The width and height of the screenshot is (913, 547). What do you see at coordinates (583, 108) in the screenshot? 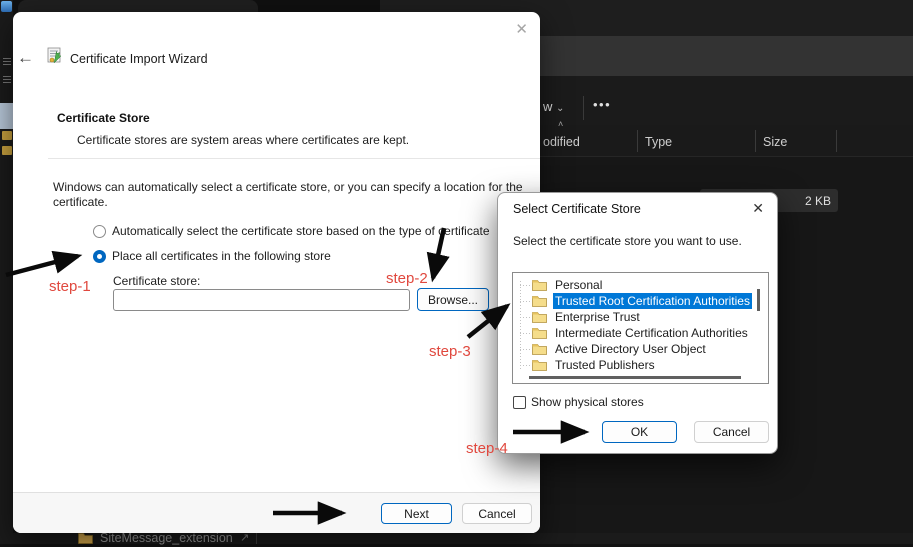
I see `toolbar-separator` at bounding box center [583, 108].